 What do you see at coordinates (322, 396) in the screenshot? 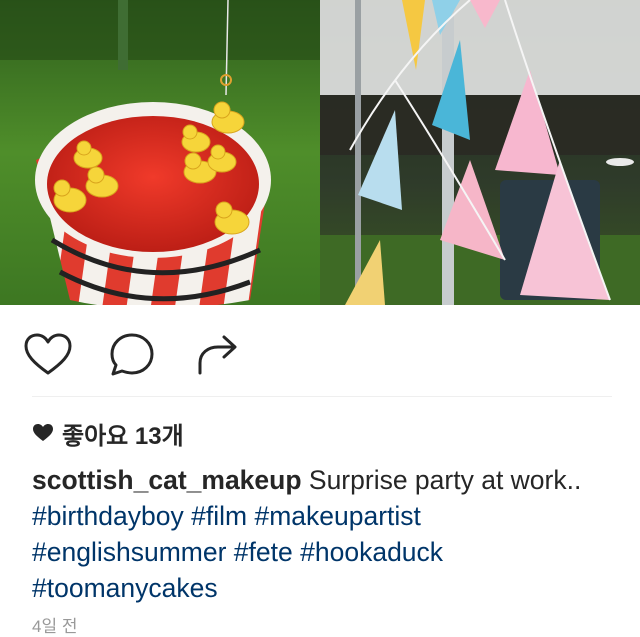
I see `divider` at bounding box center [322, 396].